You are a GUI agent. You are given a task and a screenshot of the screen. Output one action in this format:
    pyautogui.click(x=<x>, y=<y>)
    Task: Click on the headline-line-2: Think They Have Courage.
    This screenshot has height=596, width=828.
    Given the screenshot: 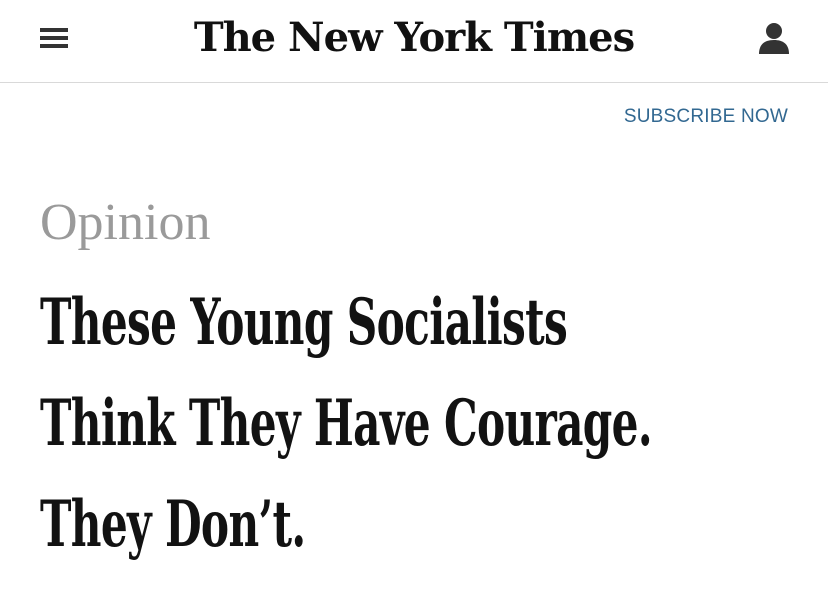 What is the action you would take?
    pyautogui.click(x=346, y=423)
    